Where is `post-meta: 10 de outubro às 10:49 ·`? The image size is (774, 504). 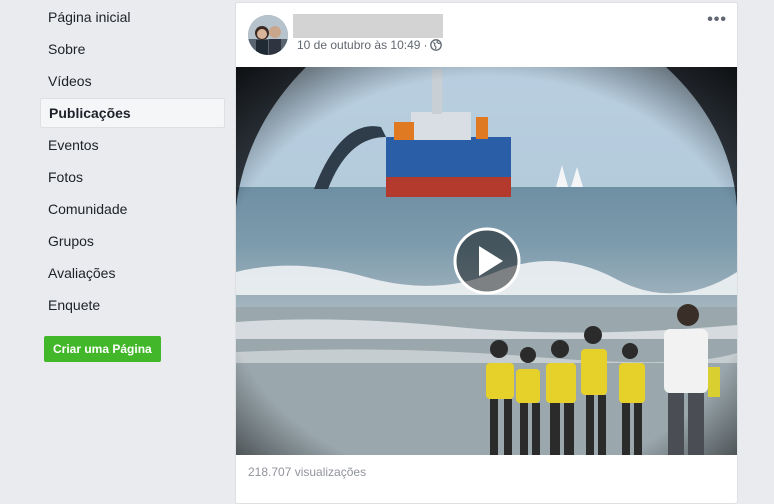
post-meta: 10 de outubro às 10:49 · is located at coordinates (370, 45).